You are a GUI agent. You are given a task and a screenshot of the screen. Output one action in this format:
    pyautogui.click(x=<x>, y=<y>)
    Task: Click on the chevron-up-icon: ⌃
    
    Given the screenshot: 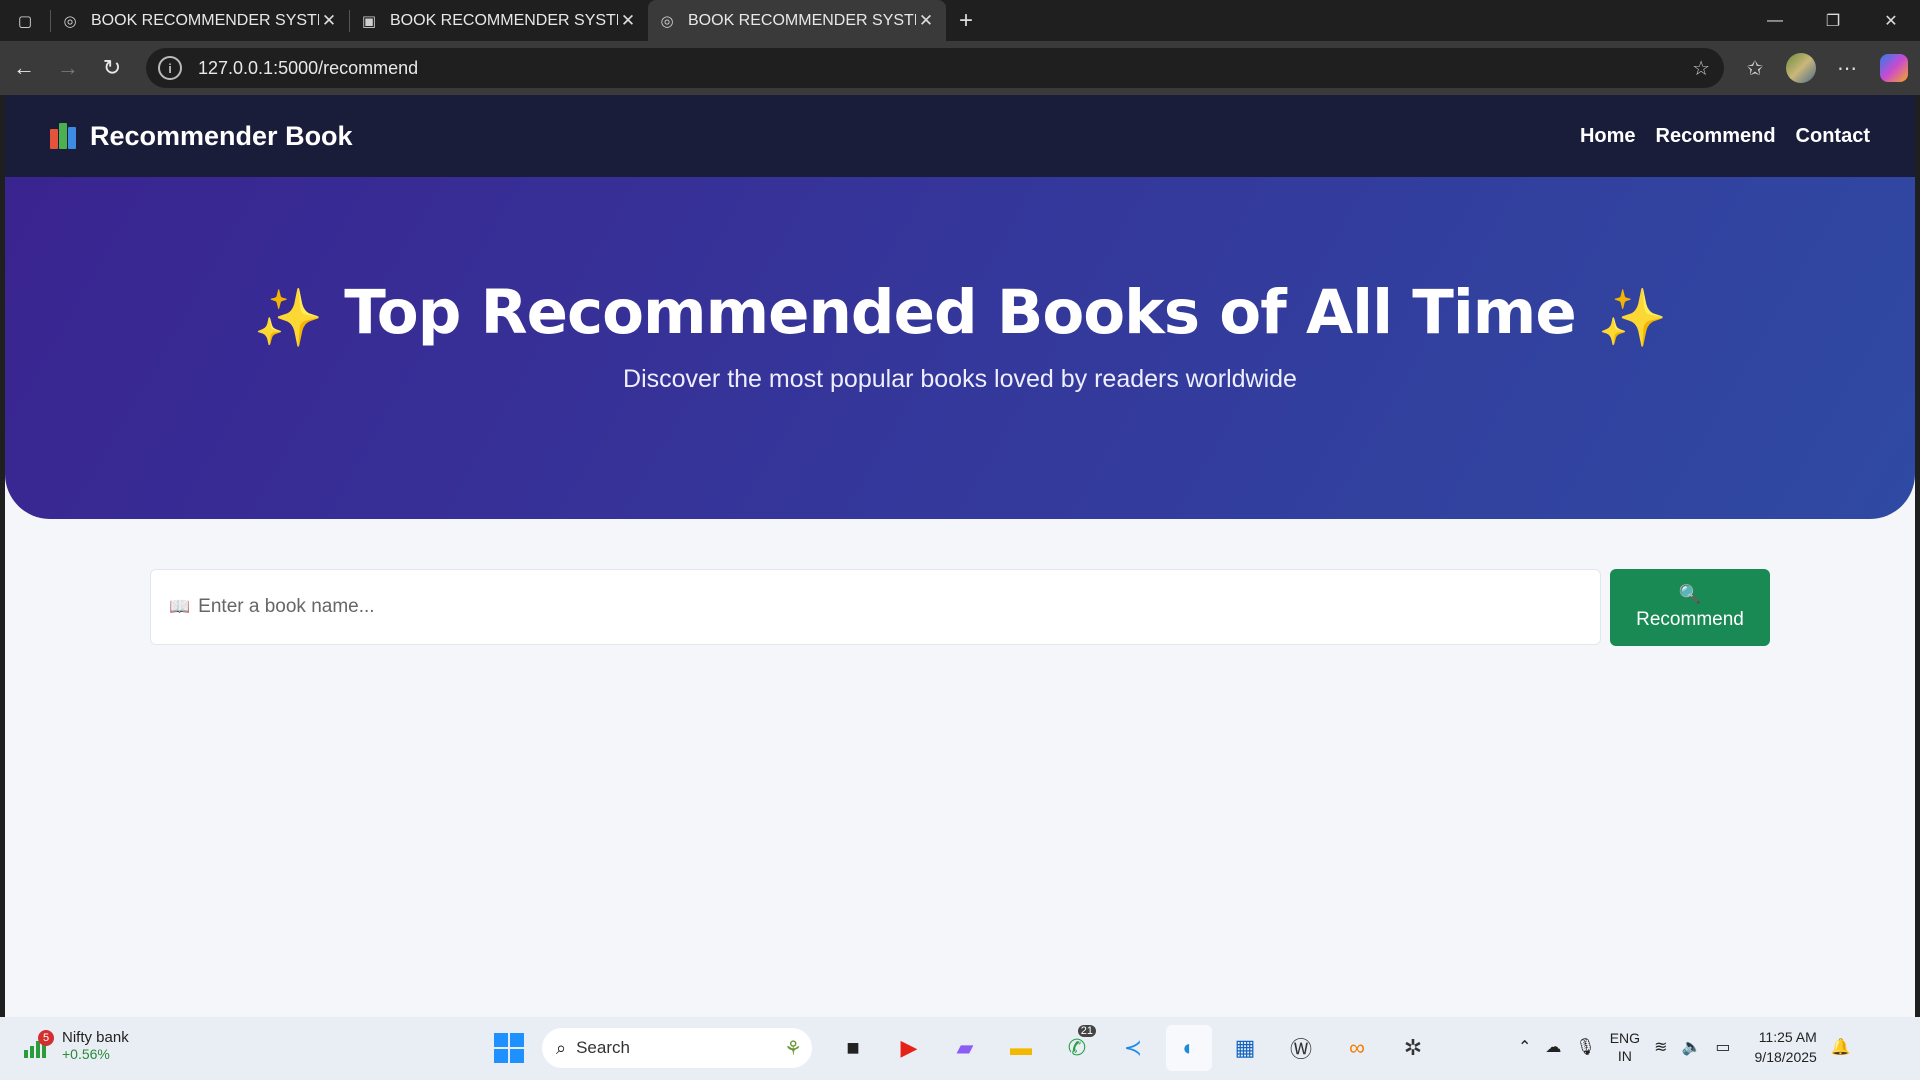 What is the action you would take?
    pyautogui.click(x=1524, y=1047)
    